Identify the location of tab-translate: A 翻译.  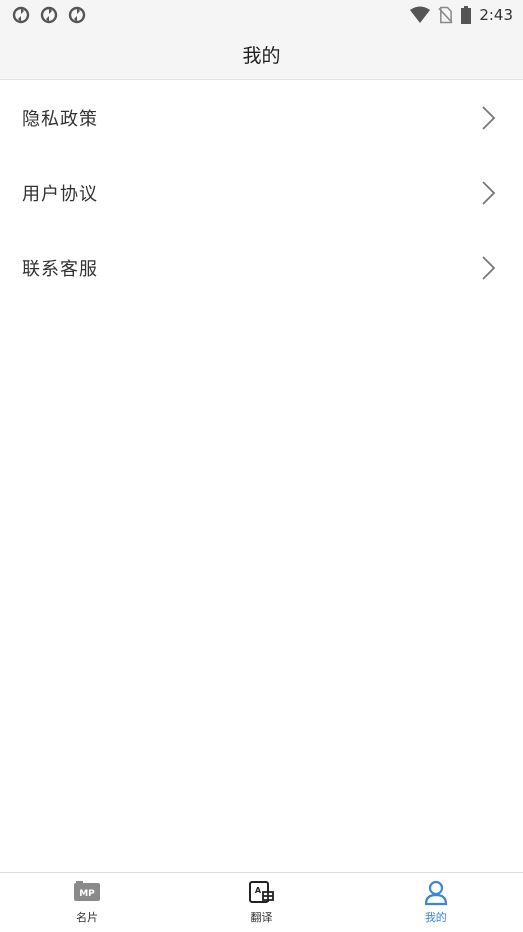
(261, 902).